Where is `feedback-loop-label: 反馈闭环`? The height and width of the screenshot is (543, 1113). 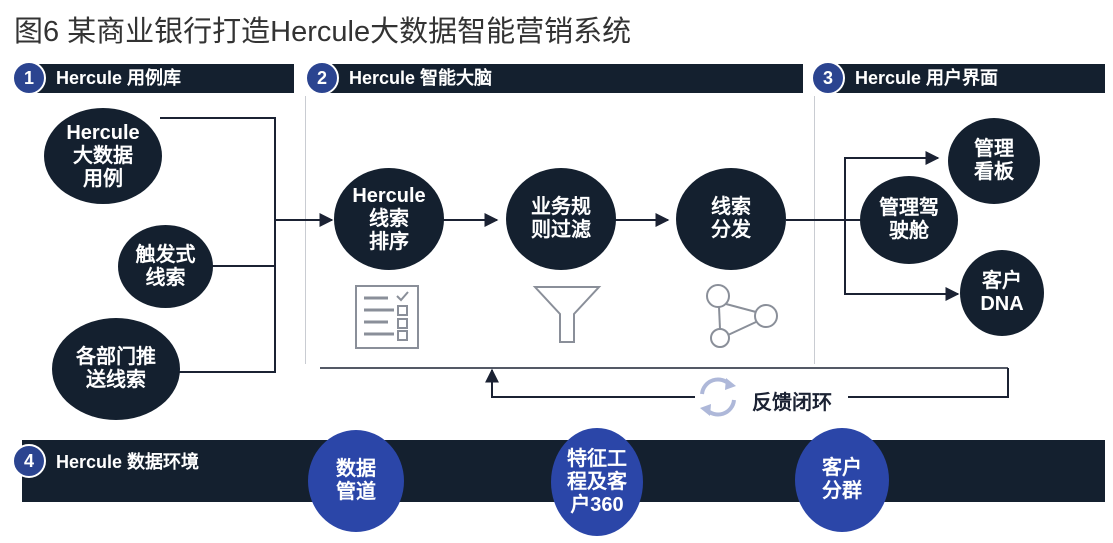 feedback-loop-label: 反馈闭环 is located at coordinates (792, 403).